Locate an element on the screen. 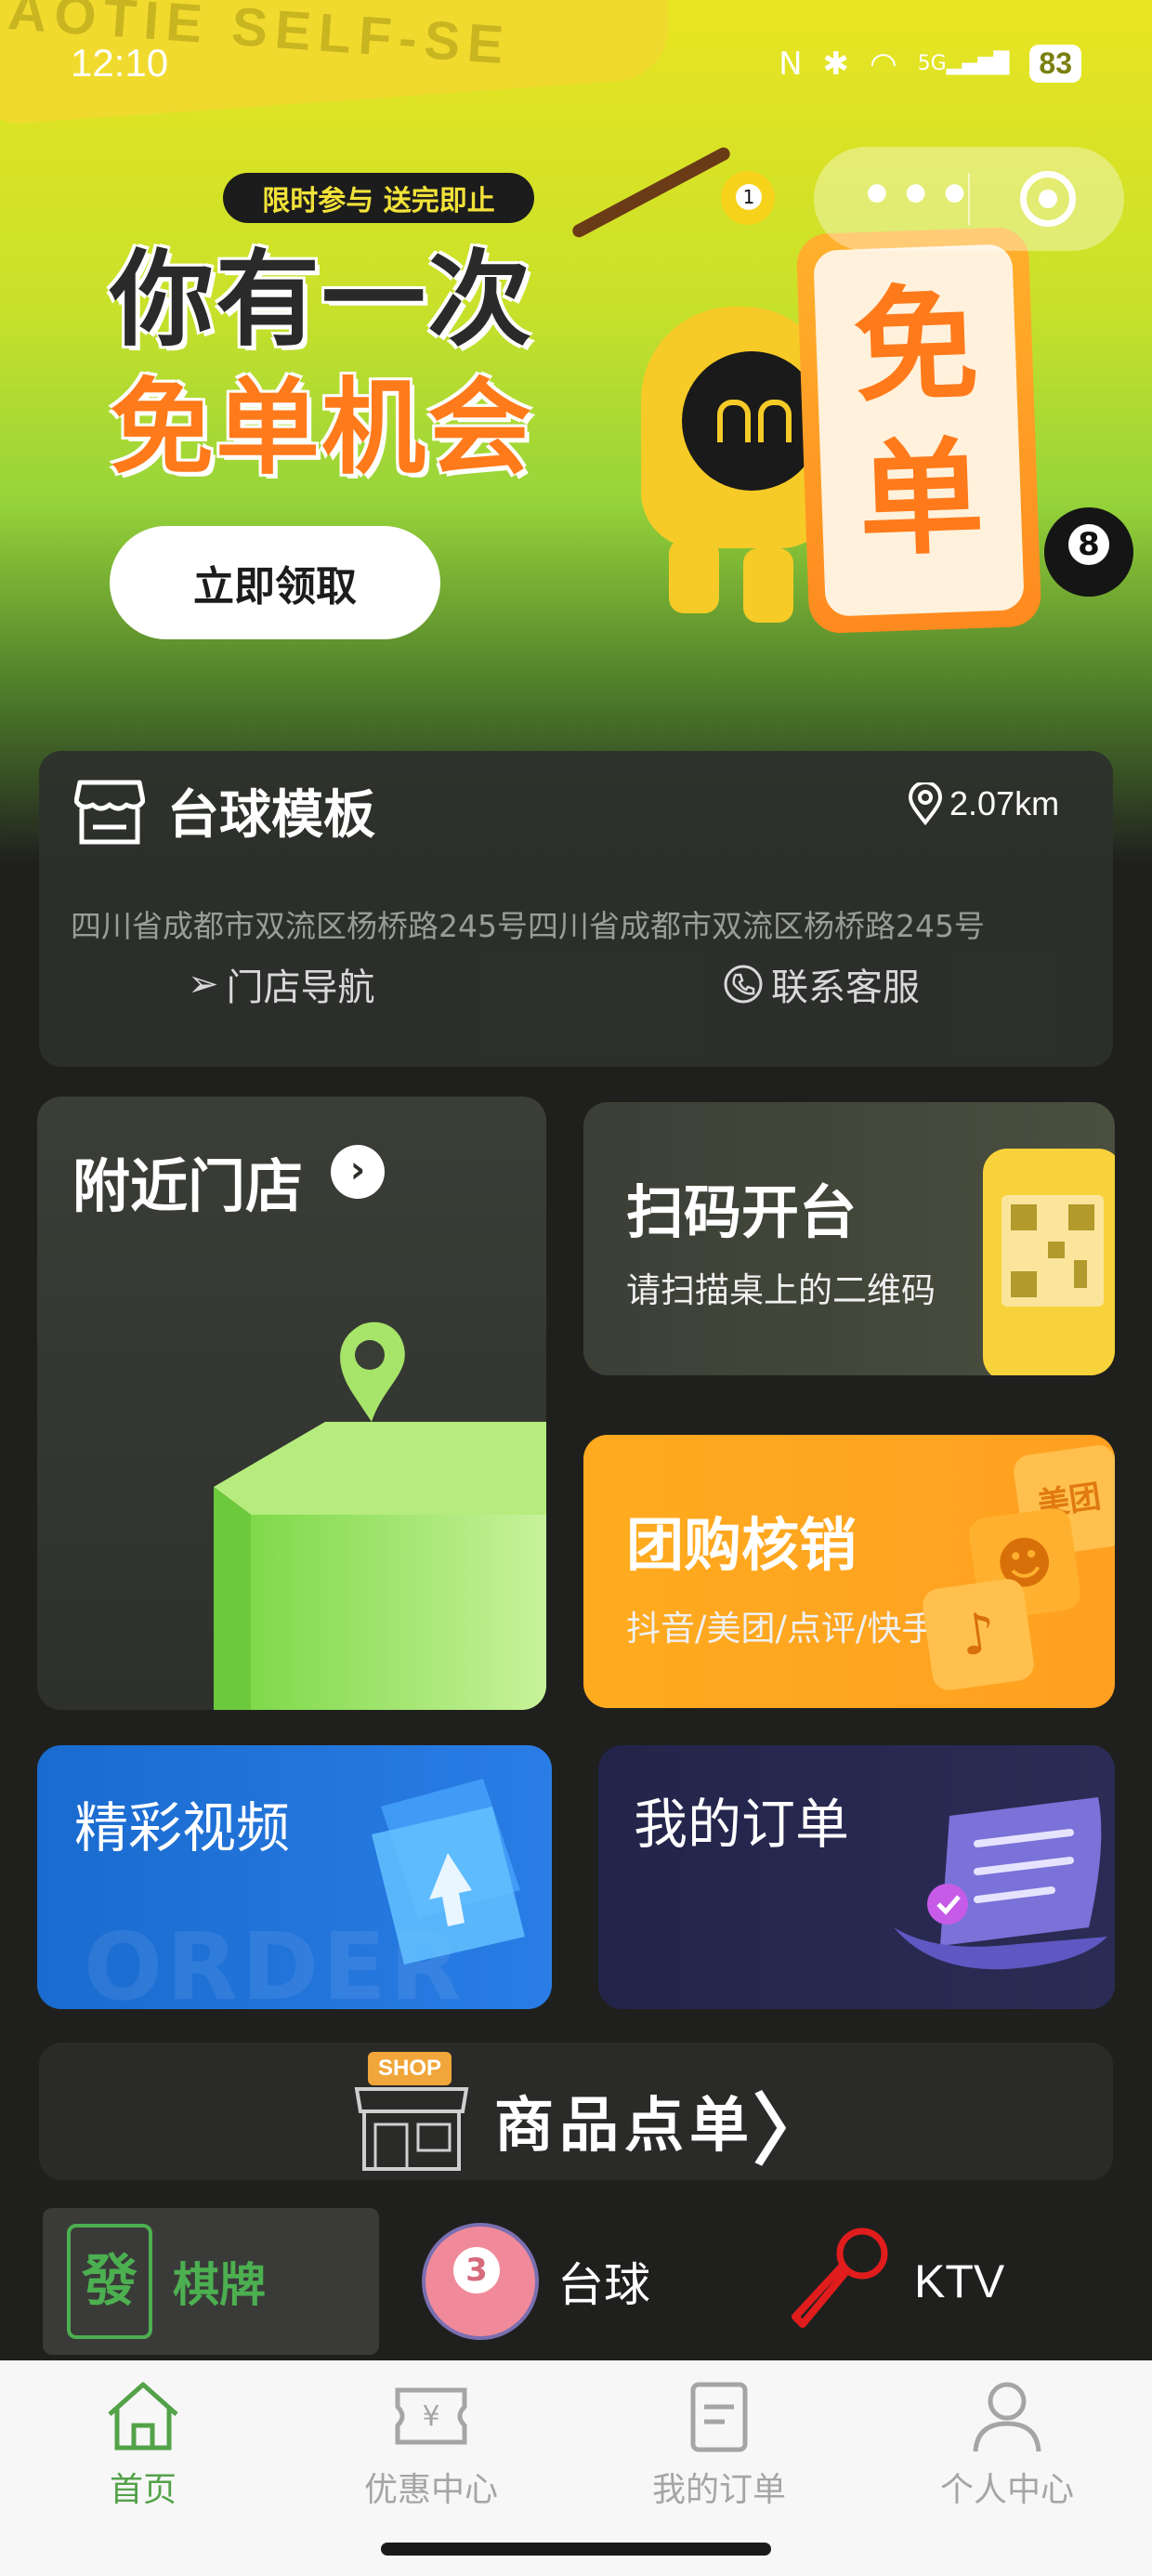 The width and height of the screenshot is (1152, 2576). store-box-illustration is located at coordinates (380, 1515).